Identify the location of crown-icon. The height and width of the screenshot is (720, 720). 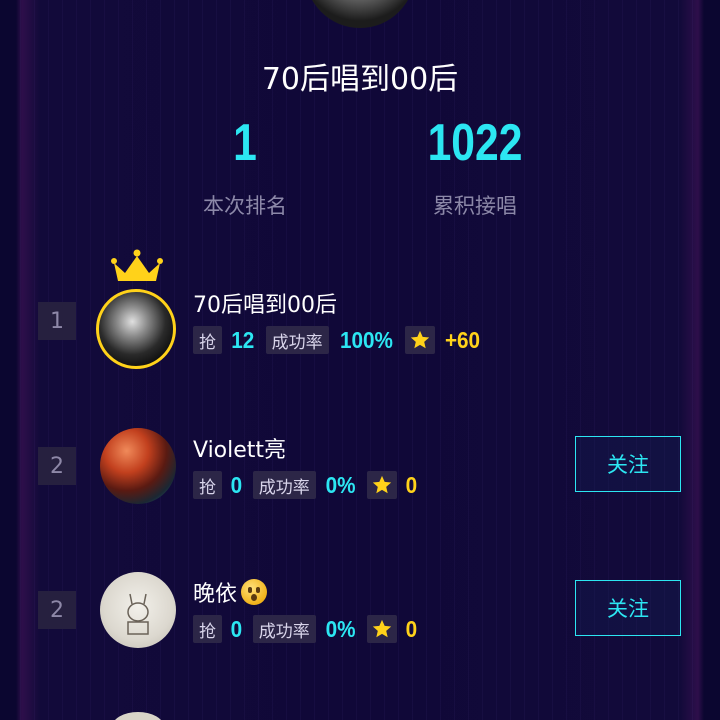
(137, 265).